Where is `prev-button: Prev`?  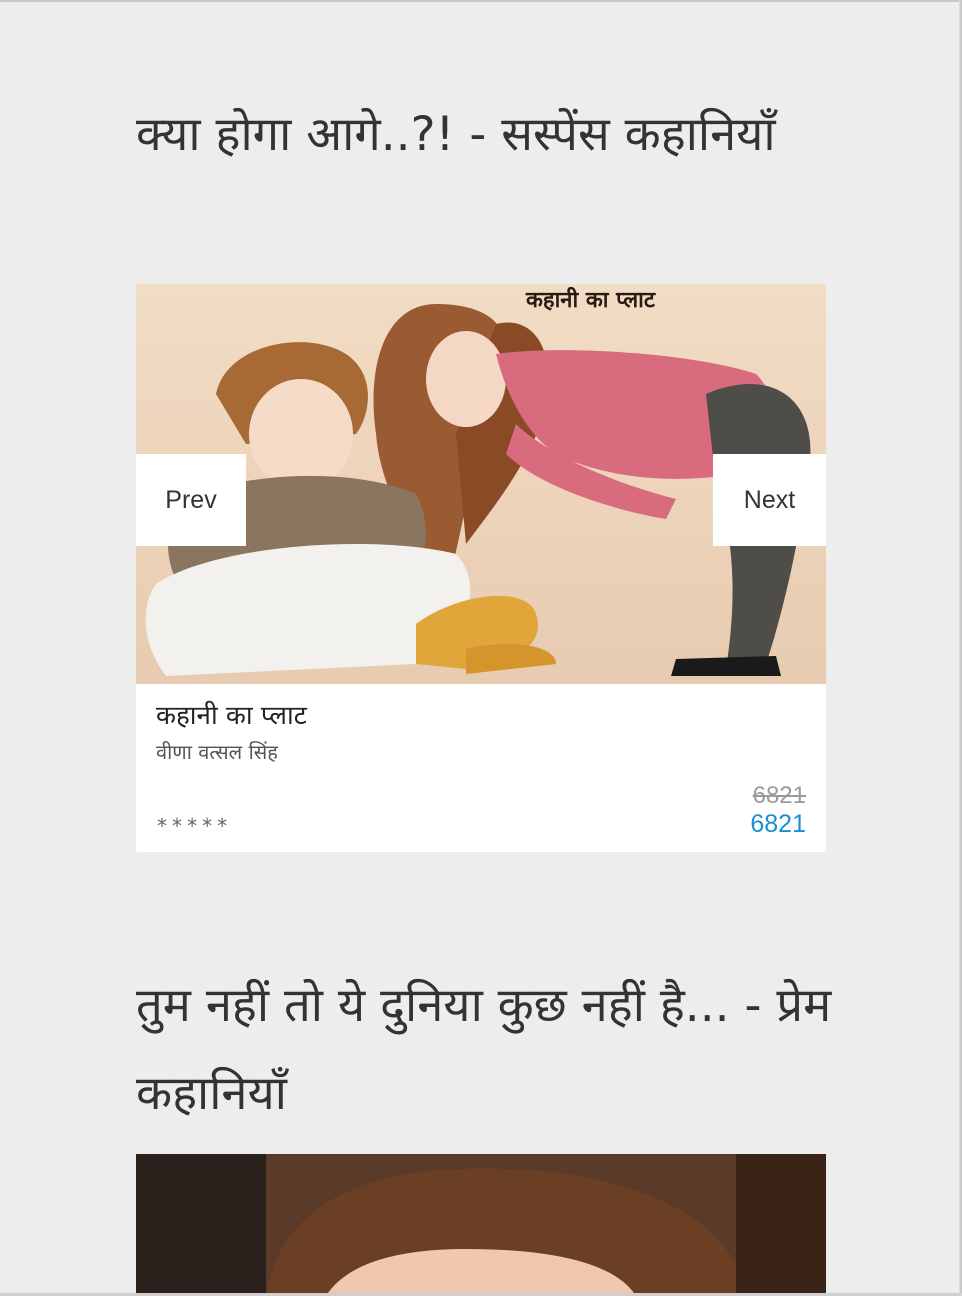
prev-button: Prev is located at coordinates (191, 500).